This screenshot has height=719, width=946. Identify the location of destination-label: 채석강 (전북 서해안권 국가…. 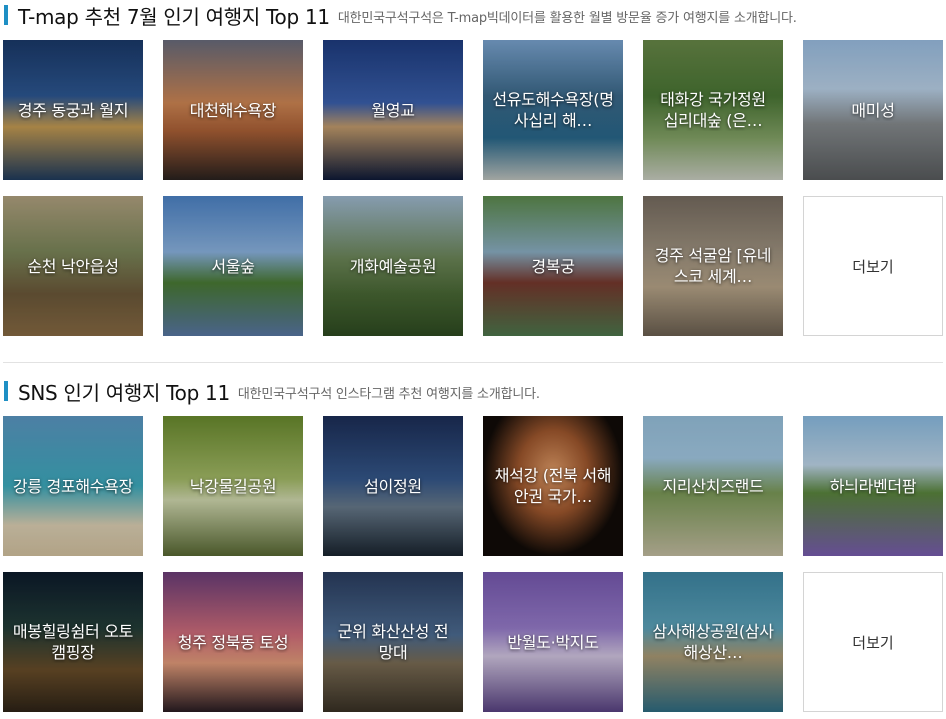
(553, 486).